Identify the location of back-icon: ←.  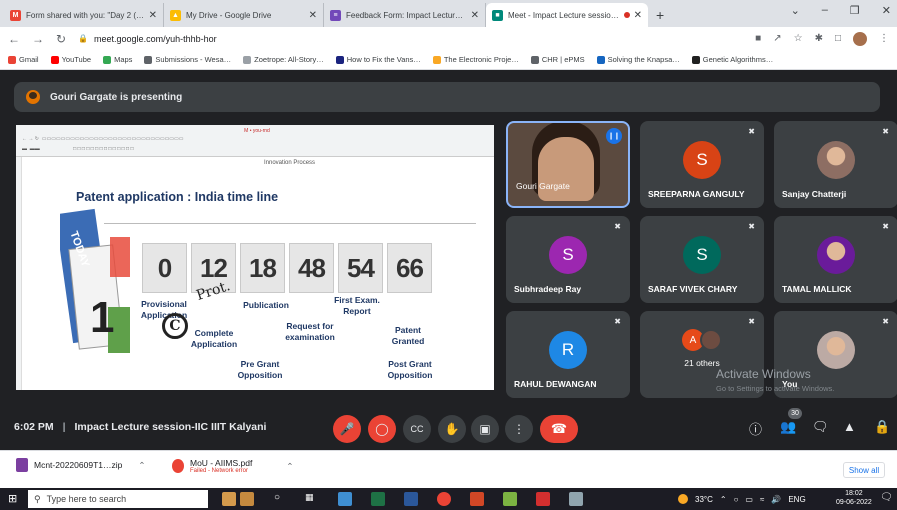
(14, 39).